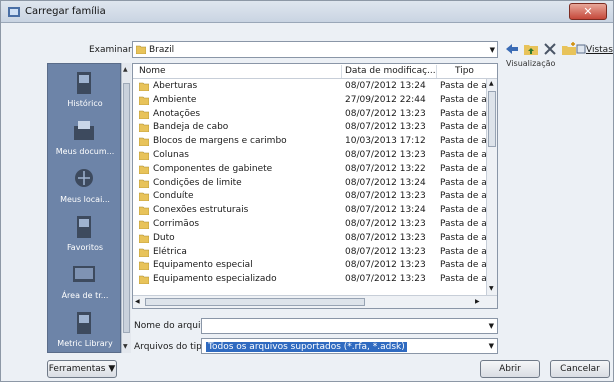  I want to click on tools-button: Ferramentas ▼, so click(82, 369).